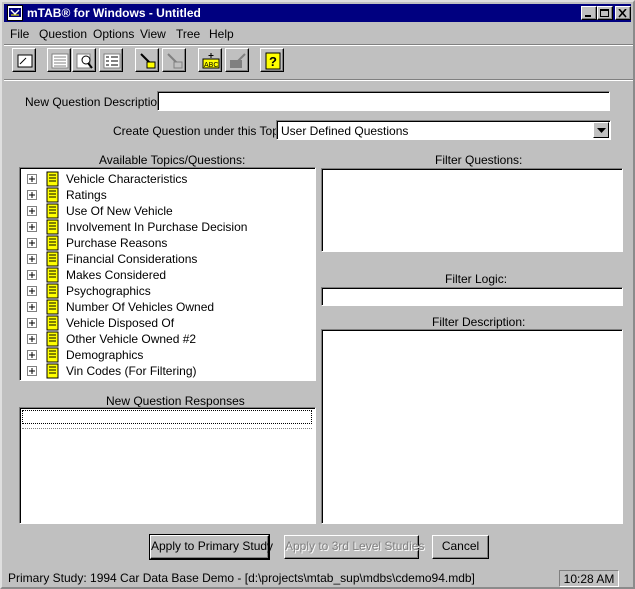 Image resolution: width=635 pixels, height=589 pixels. What do you see at coordinates (167, 428) in the screenshot?
I see `responses-divider` at bounding box center [167, 428].